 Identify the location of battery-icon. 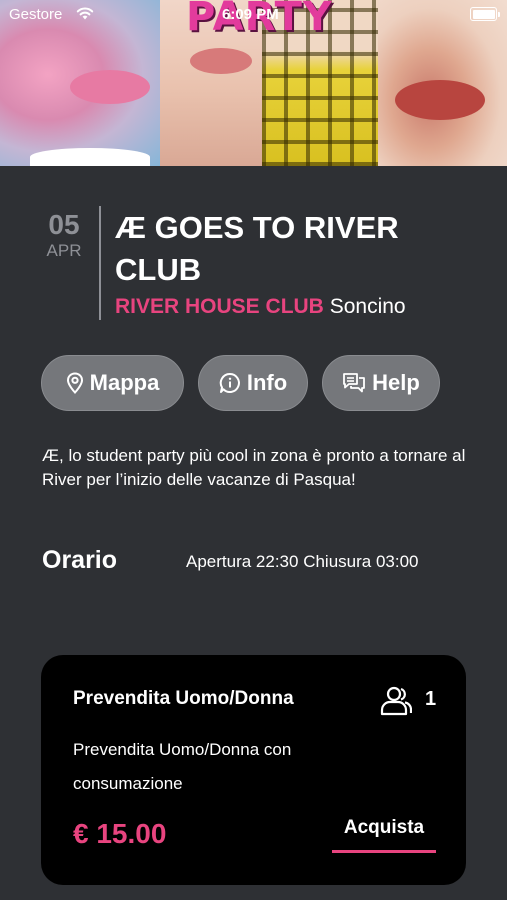
(485, 14).